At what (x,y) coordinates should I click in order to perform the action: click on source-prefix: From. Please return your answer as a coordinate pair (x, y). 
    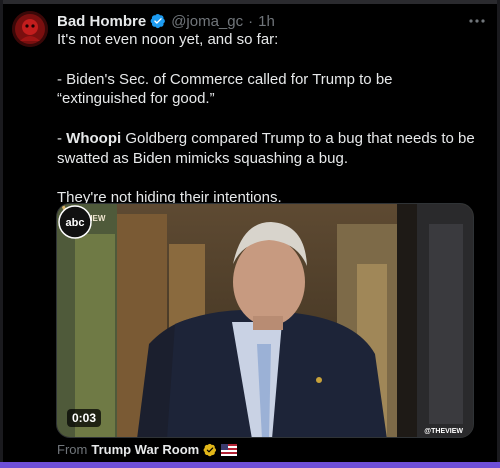
    Looking at the image, I should click on (72, 449).